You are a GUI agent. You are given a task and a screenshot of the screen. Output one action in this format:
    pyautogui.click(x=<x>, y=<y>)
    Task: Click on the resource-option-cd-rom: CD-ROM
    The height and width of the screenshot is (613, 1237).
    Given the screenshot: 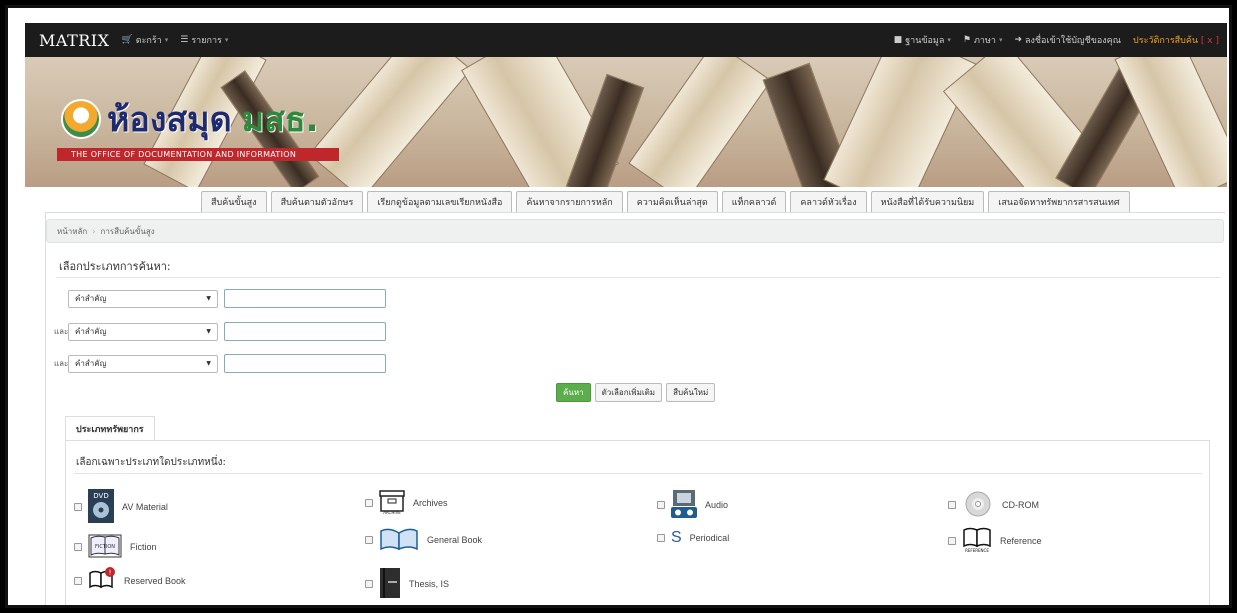 What is the action you would take?
    pyautogui.click(x=993, y=505)
    